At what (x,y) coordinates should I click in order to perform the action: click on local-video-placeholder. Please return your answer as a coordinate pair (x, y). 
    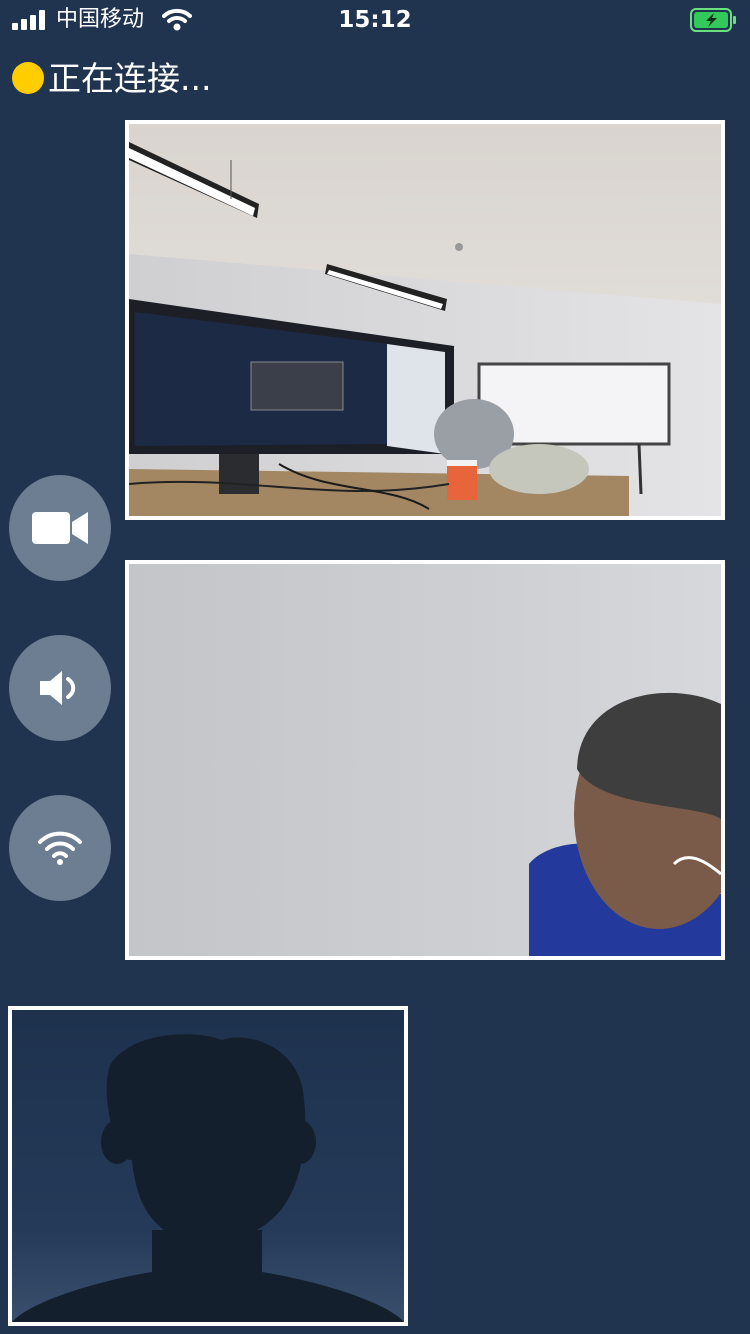
    Looking at the image, I should click on (208, 1166).